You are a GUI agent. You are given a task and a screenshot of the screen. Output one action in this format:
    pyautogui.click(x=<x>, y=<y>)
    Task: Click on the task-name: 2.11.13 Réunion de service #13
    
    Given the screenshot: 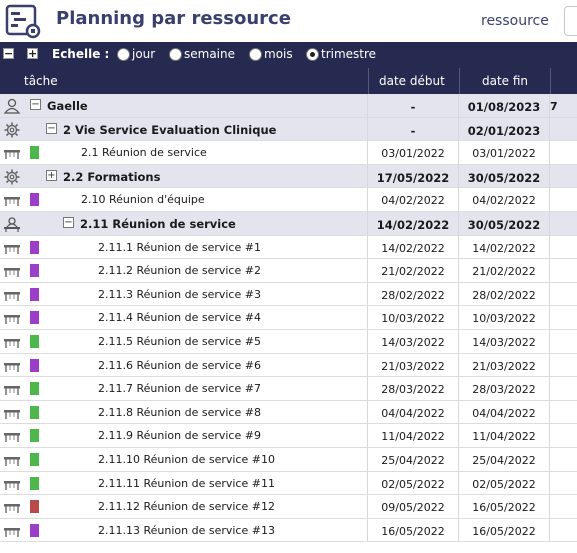 What is the action you would take?
    pyautogui.click(x=186, y=530)
    